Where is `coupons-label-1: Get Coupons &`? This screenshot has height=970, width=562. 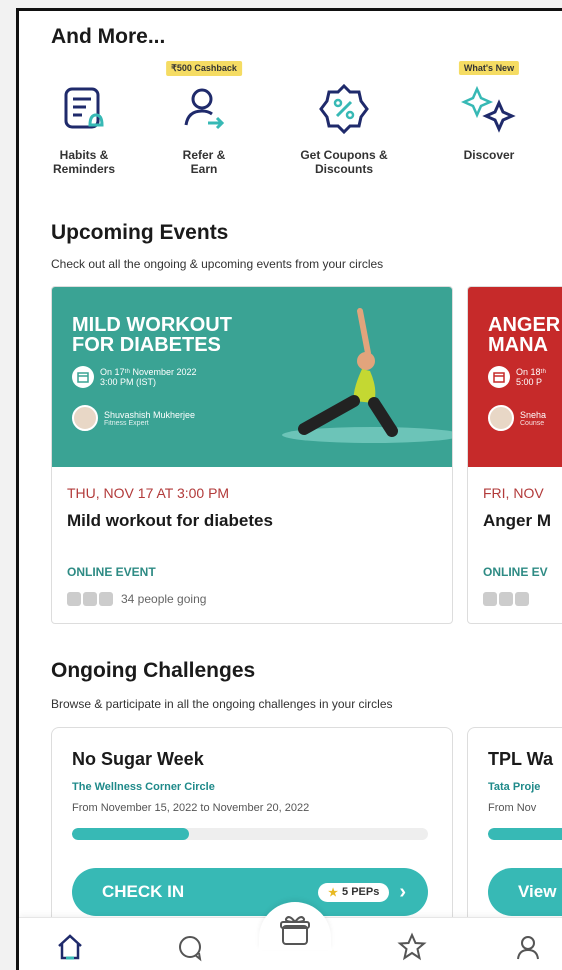 coupons-label-1: Get Coupons & is located at coordinates (344, 155).